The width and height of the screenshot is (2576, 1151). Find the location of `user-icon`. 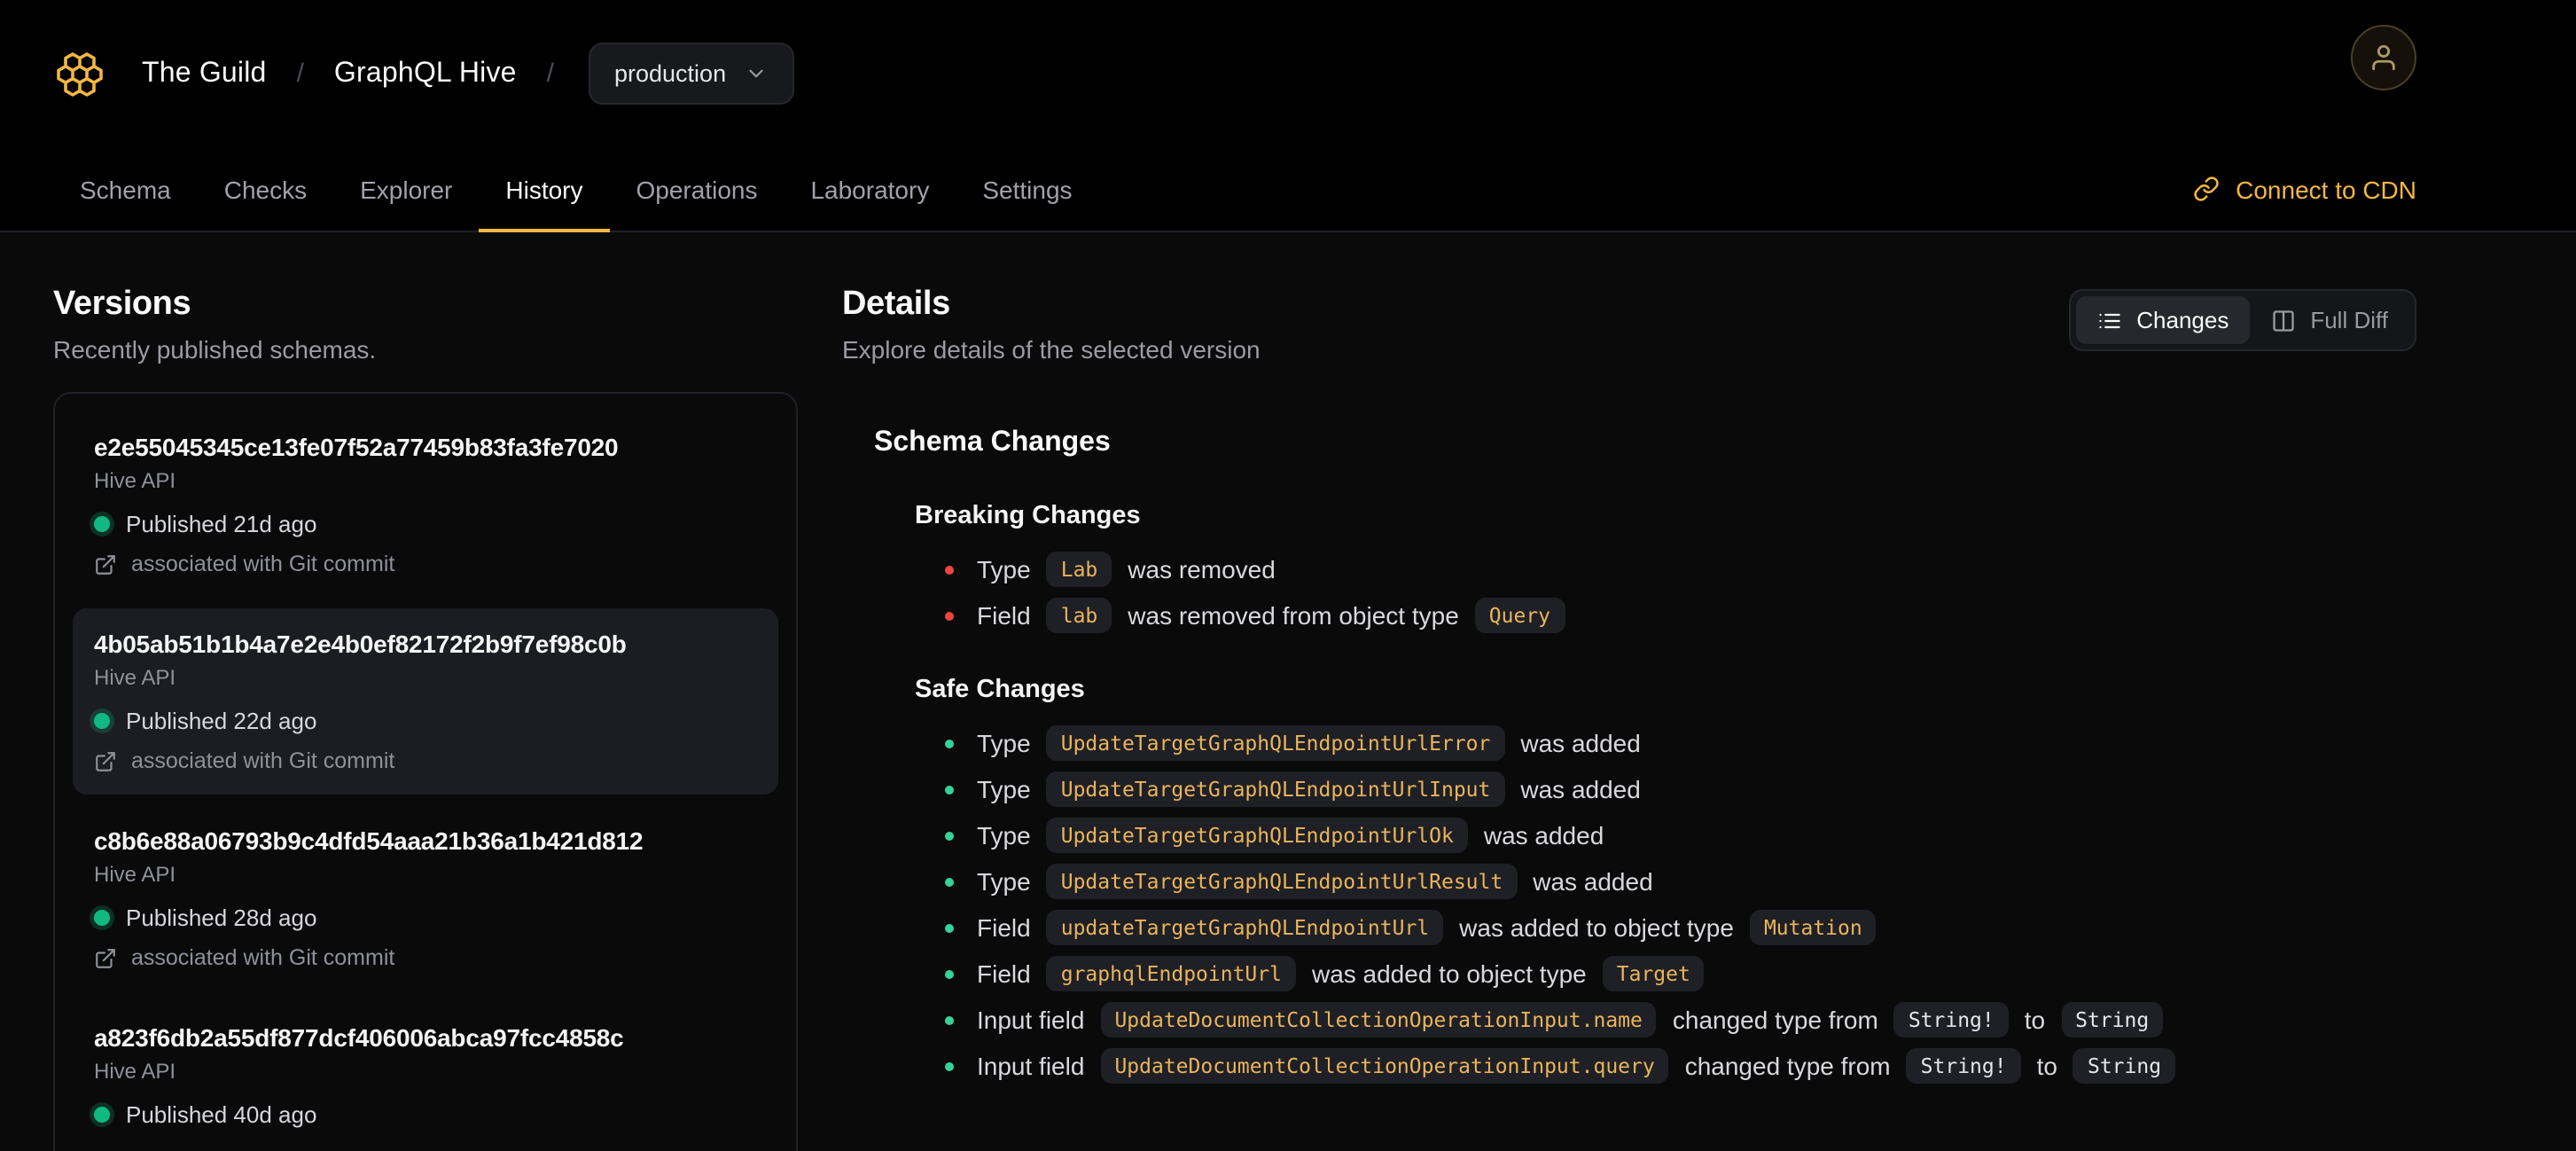

user-icon is located at coordinates (2384, 58).